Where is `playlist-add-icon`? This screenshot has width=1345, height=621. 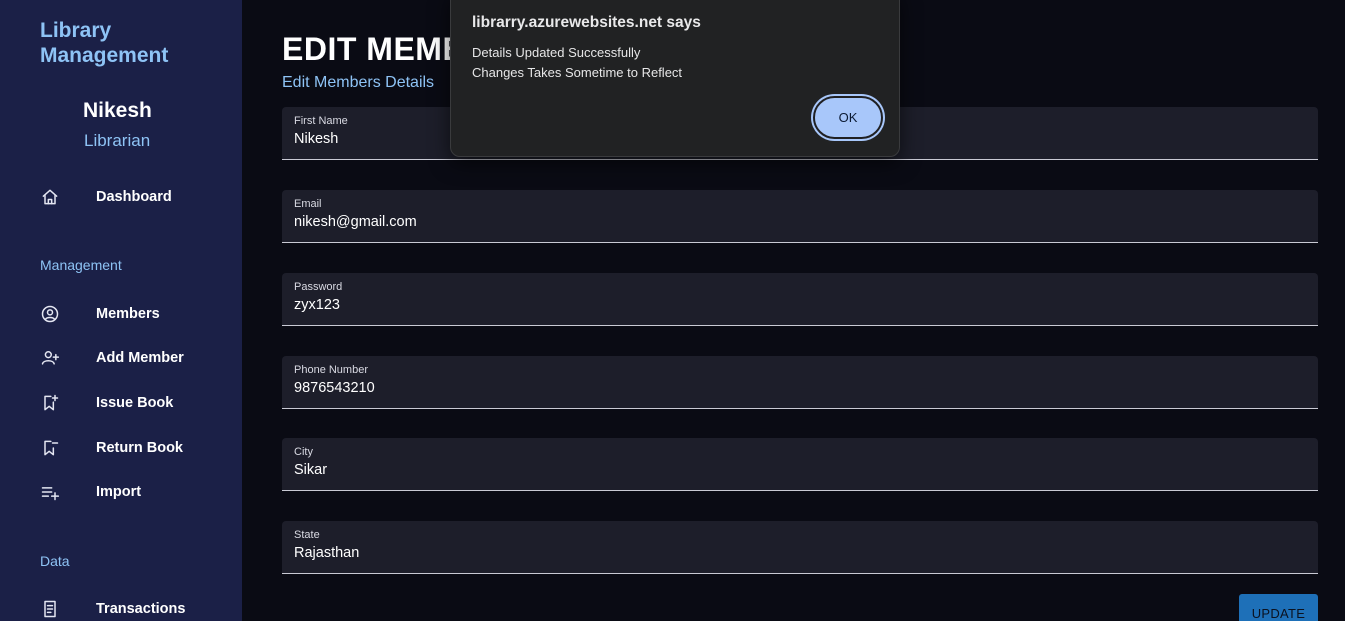 playlist-add-icon is located at coordinates (50, 492).